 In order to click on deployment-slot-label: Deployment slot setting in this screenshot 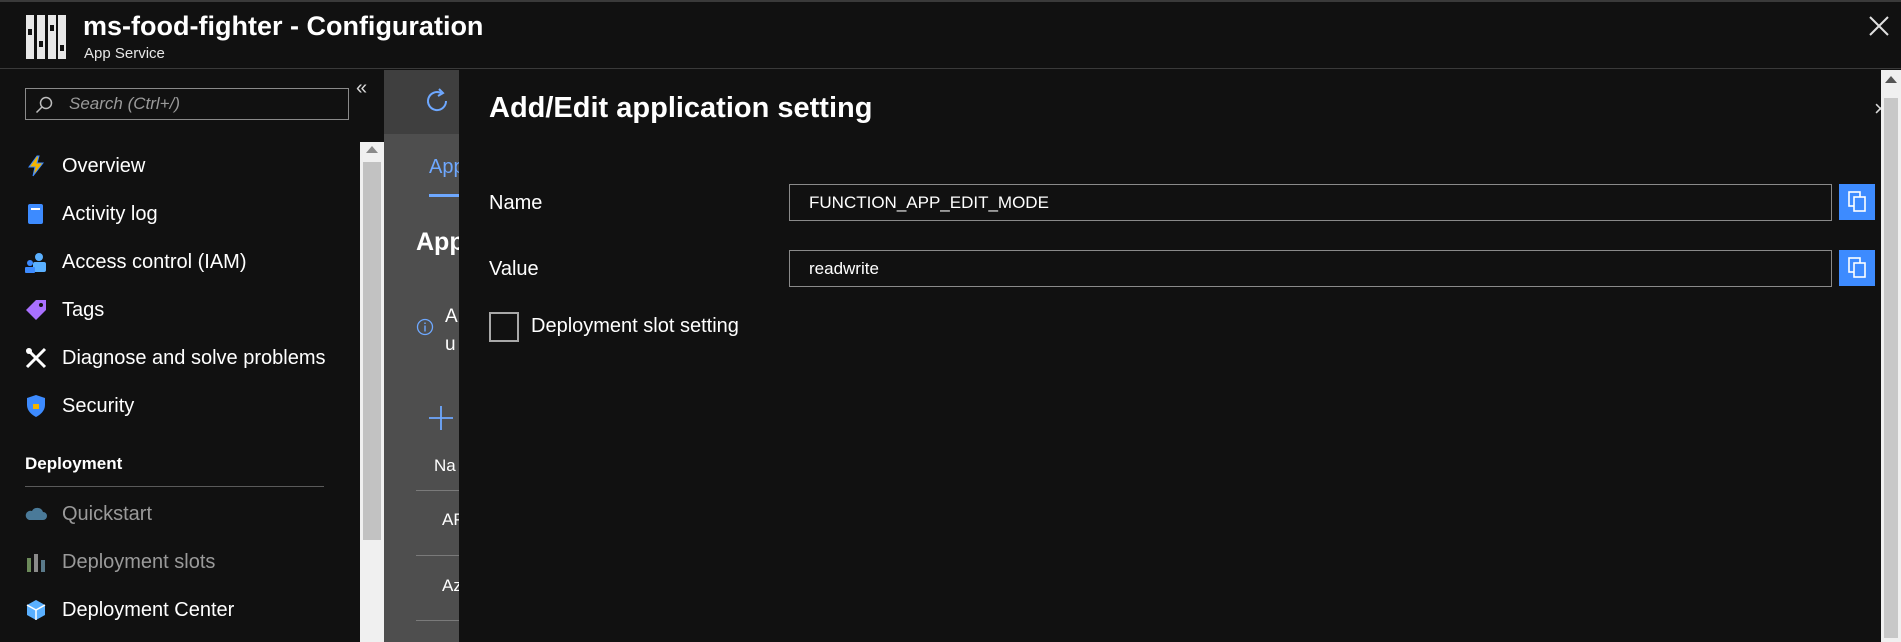, I will do `click(635, 326)`.